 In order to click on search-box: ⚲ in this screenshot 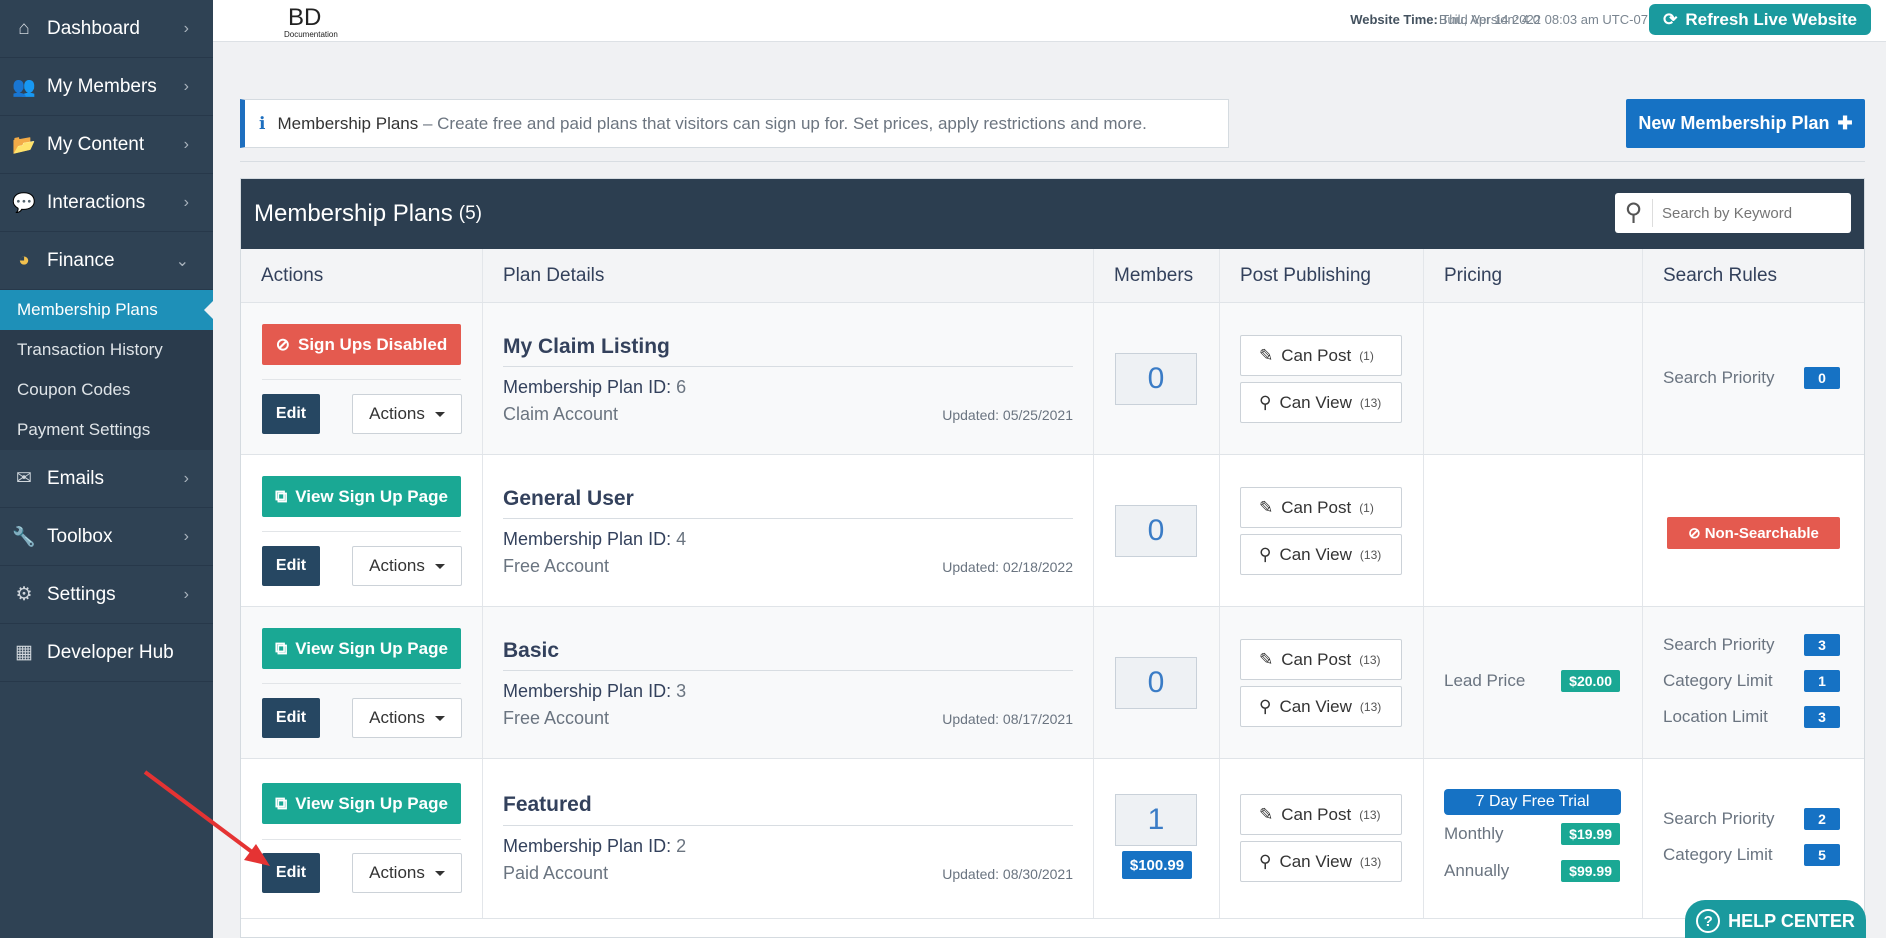, I will do `click(1733, 213)`.